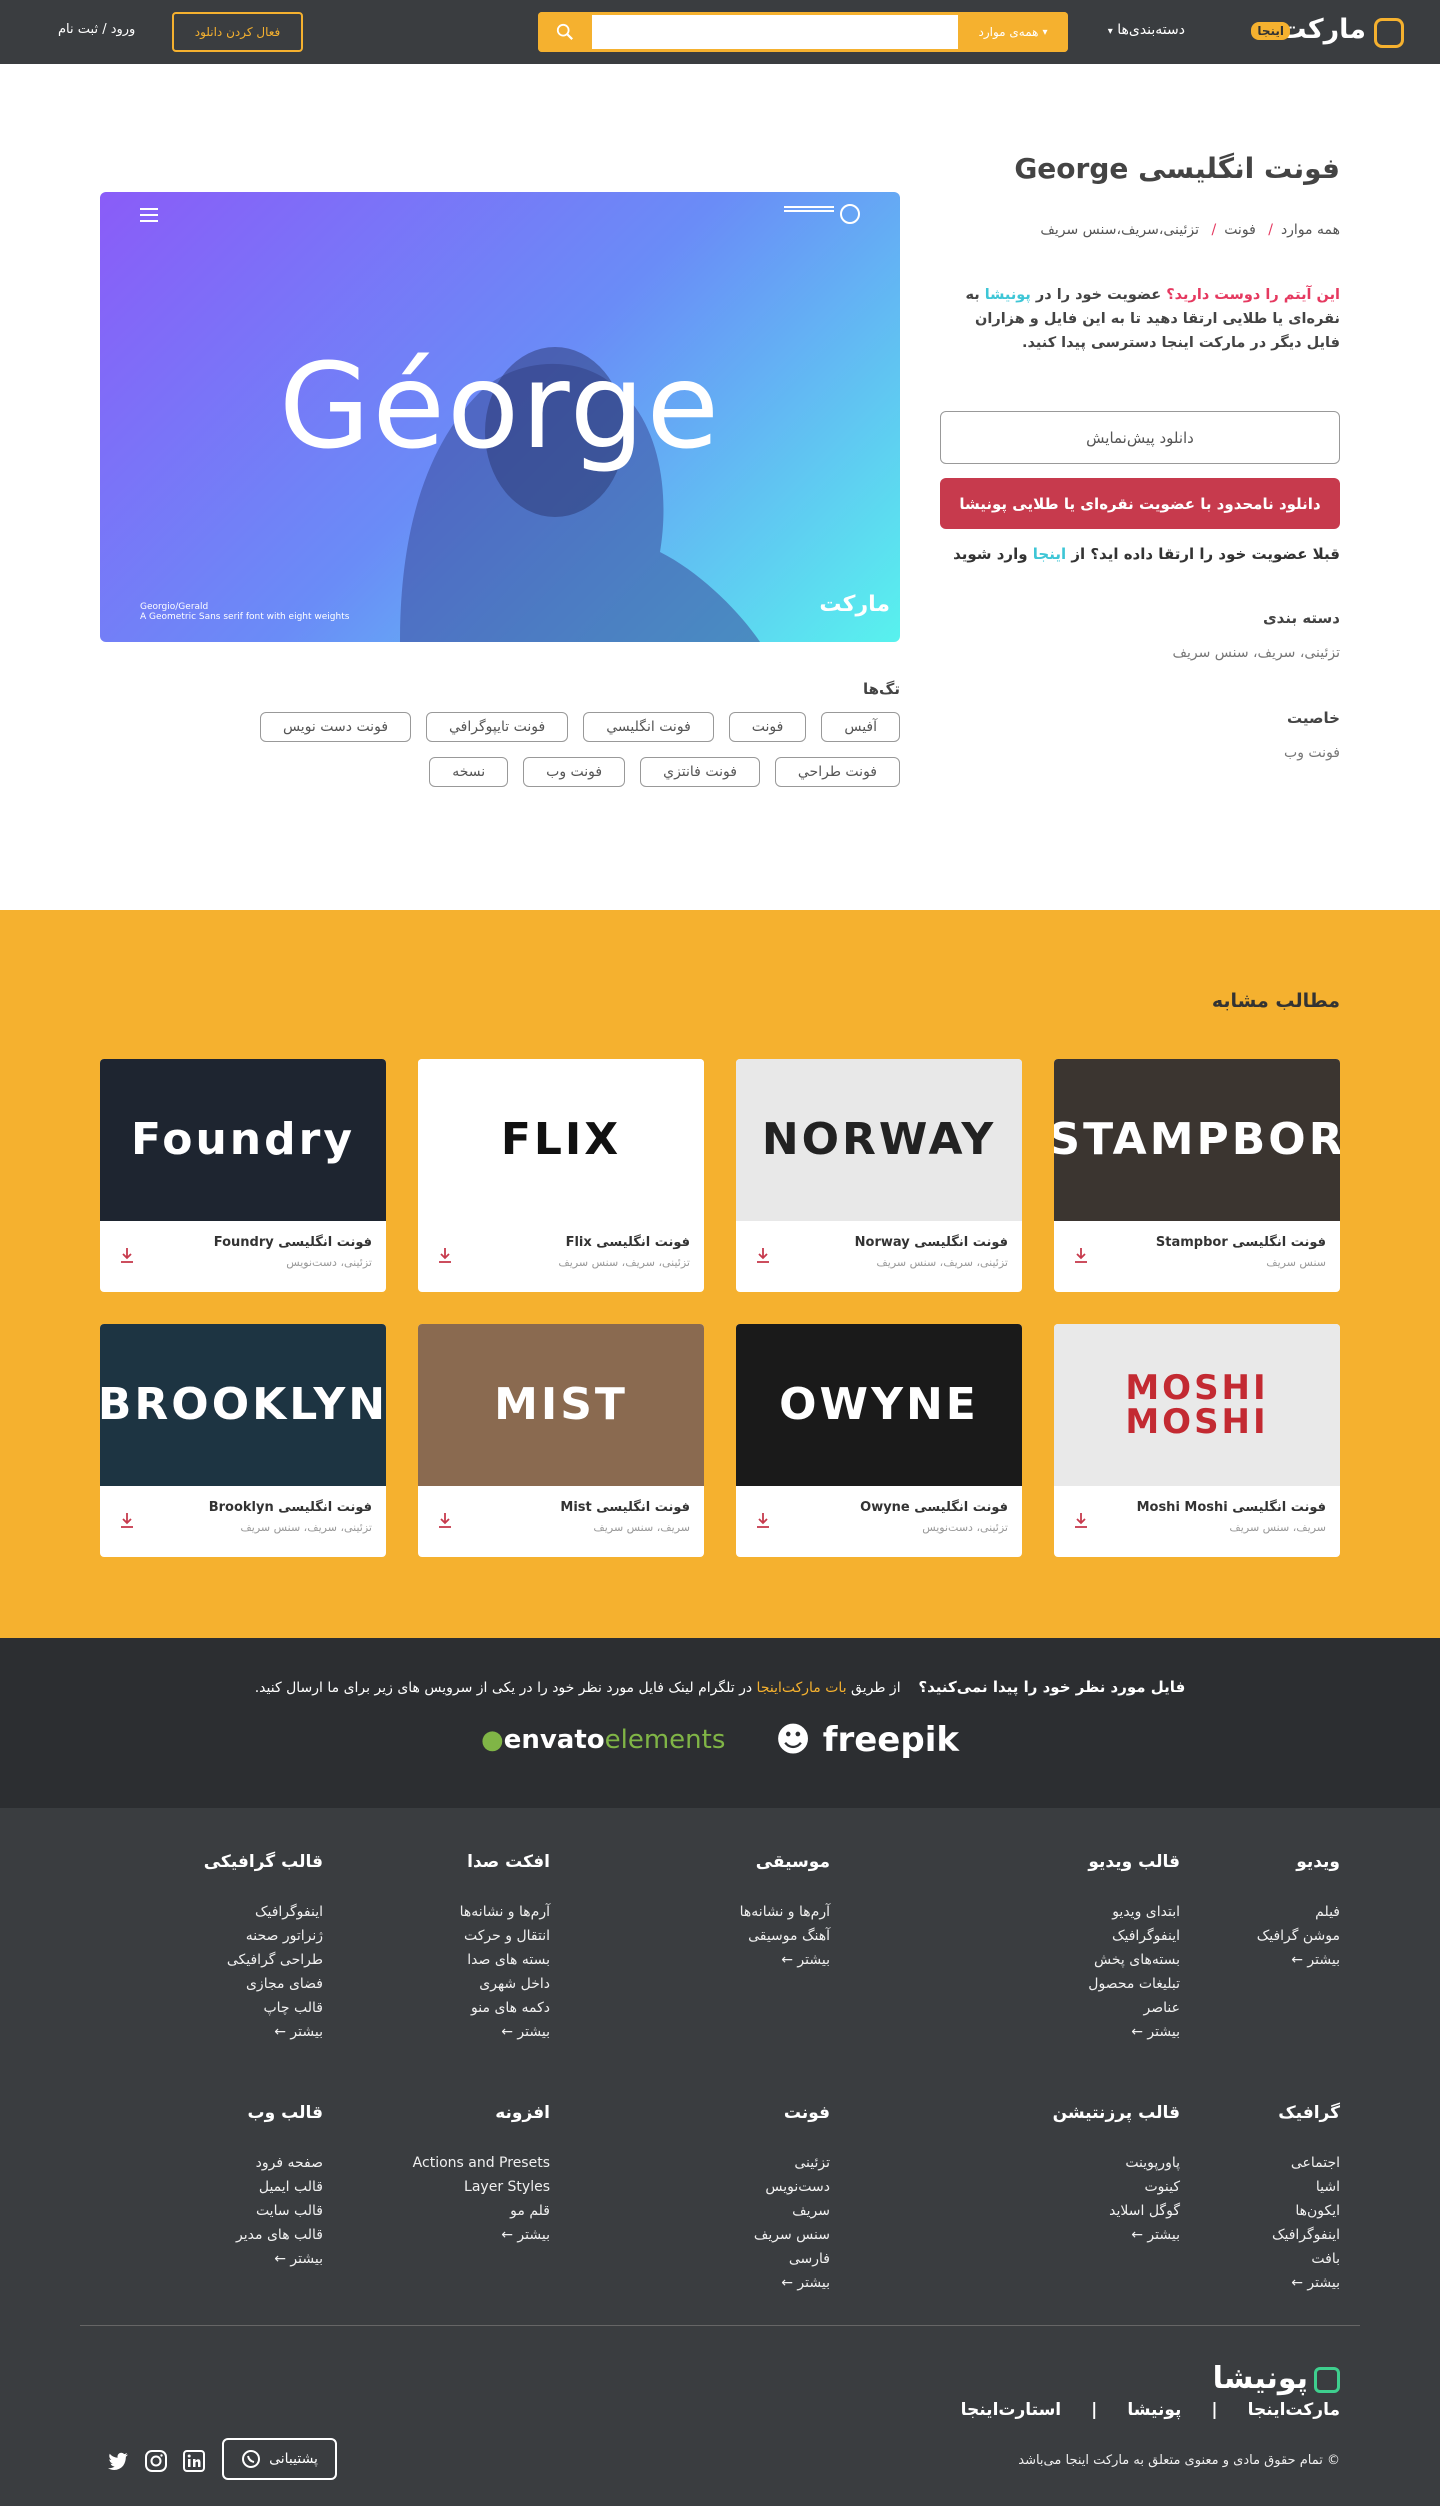 This screenshot has height=2506, width=1440. Describe the element at coordinates (1146, 30) in the screenshot. I see `categories-menu-button: دسته‌بندی‌ها ▾` at that location.